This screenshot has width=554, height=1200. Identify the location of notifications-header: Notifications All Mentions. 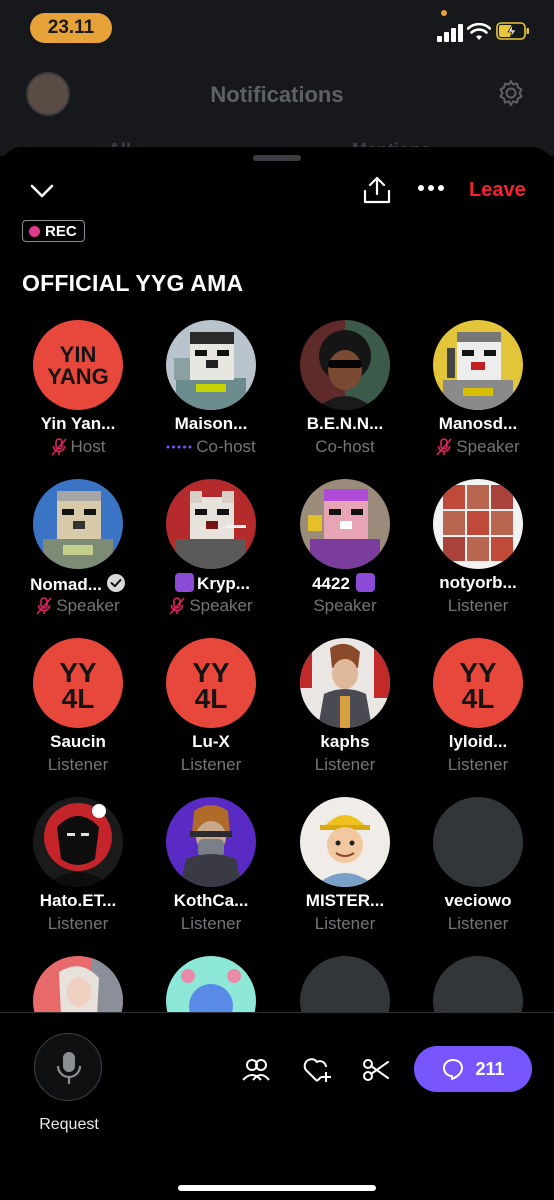
(277, 108).